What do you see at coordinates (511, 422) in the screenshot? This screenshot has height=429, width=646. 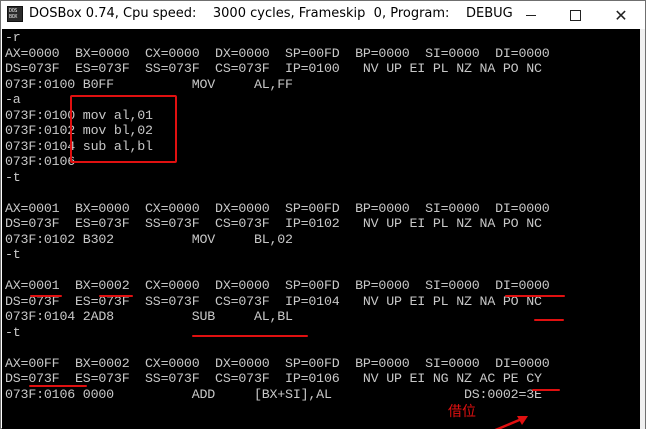 I see `borrow-arrow-icon` at bounding box center [511, 422].